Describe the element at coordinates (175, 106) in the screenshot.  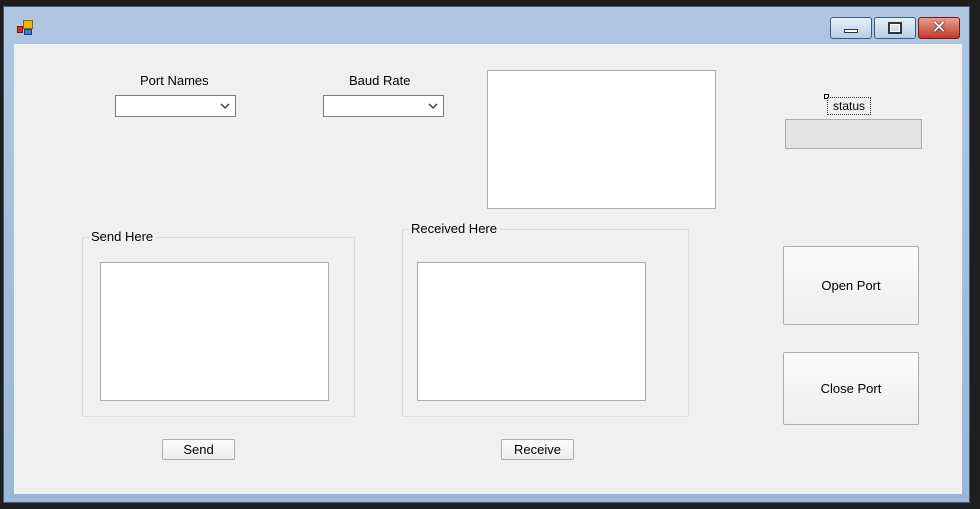
I see `port-names-combobox` at that location.